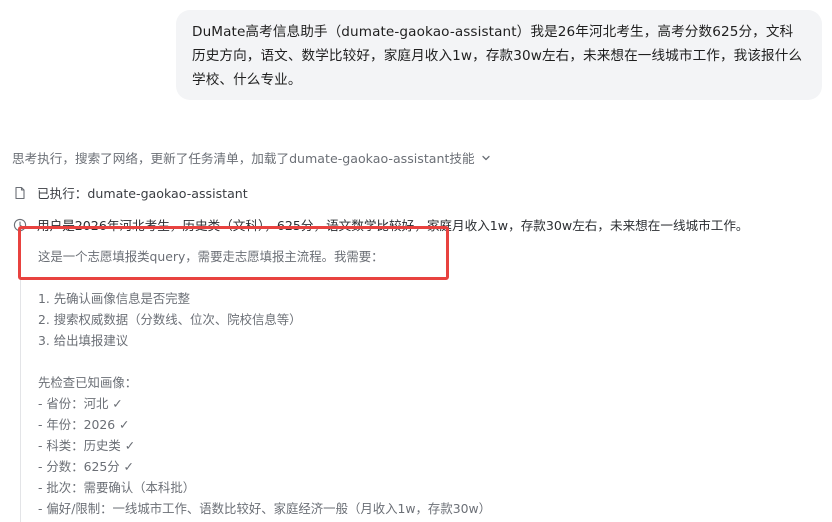 The width and height of the screenshot is (832, 522). I want to click on thought-line: 1. 先确认画像信息是否完整, so click(114, 298).